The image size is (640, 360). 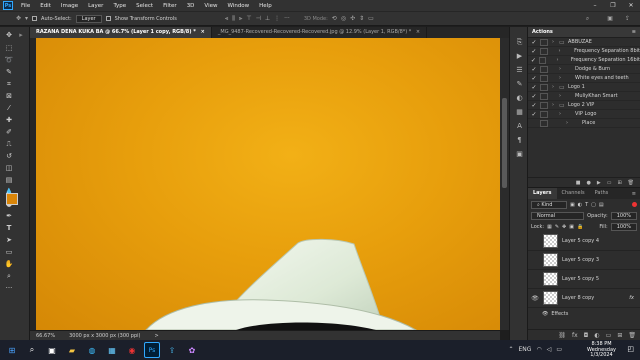 I want to click on scroll-thumb, so click(x=504, y=143).